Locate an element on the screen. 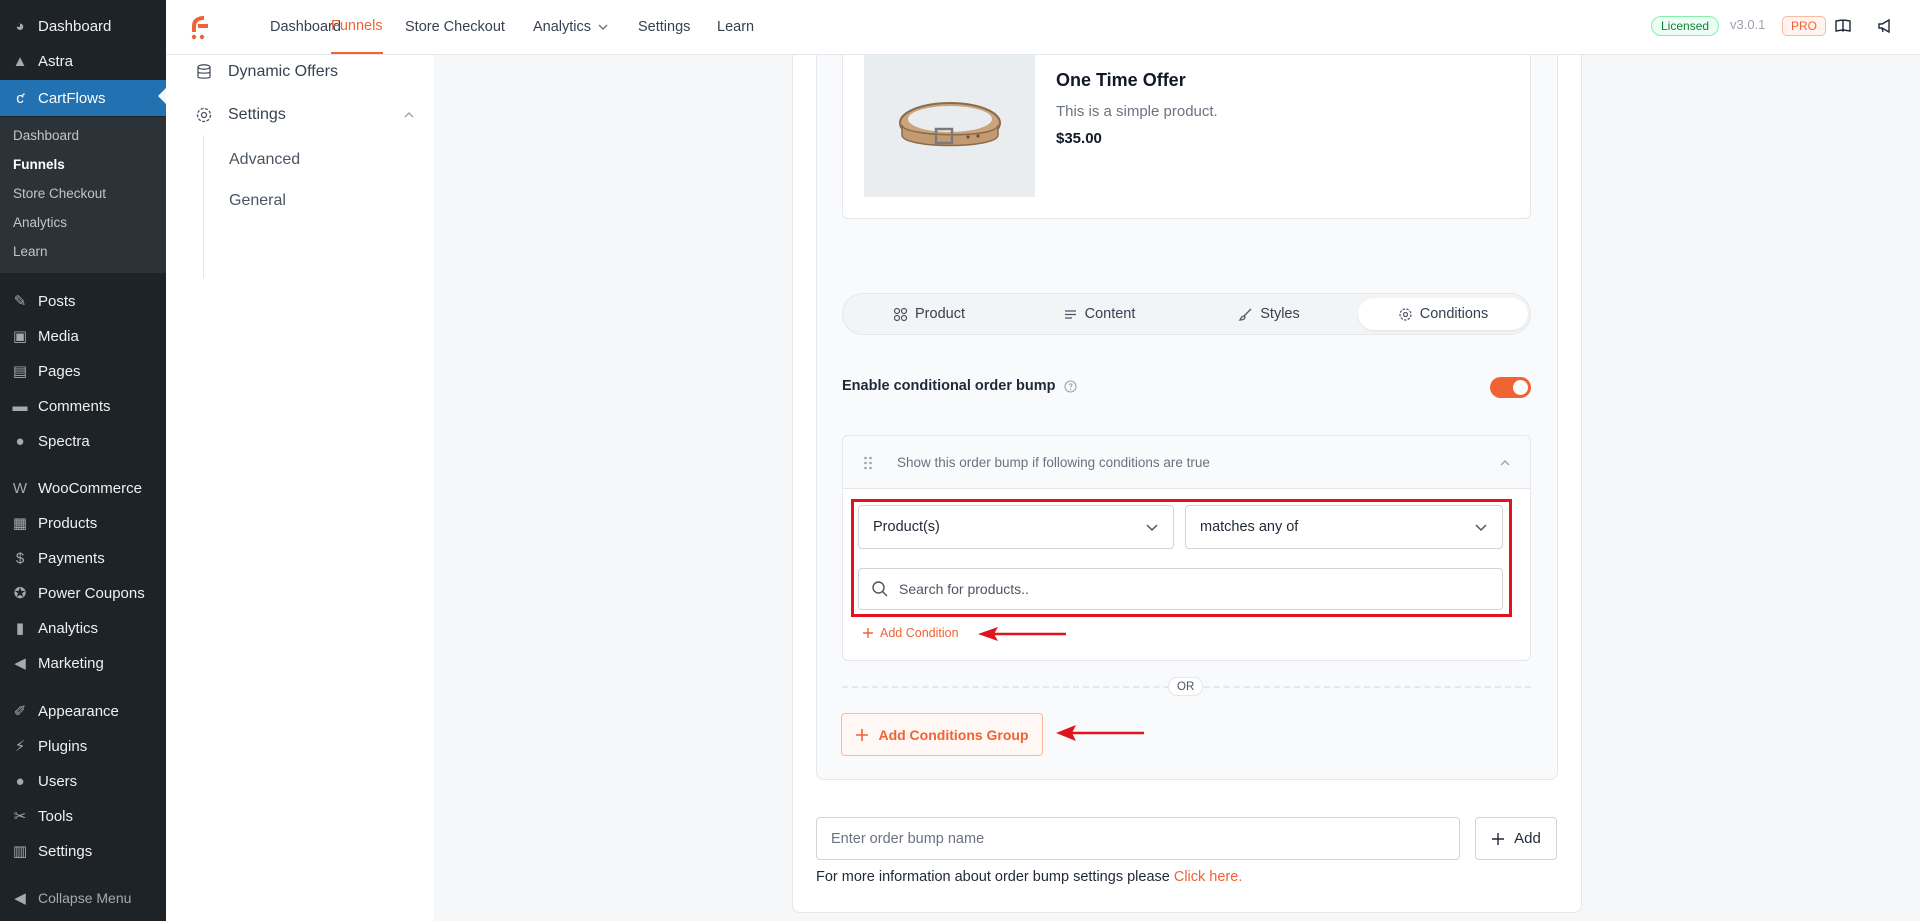 The width and height of the screenshot is (1920, 921). wp-menu-pages: ▤ Pages is located at coordinates (83, 371).